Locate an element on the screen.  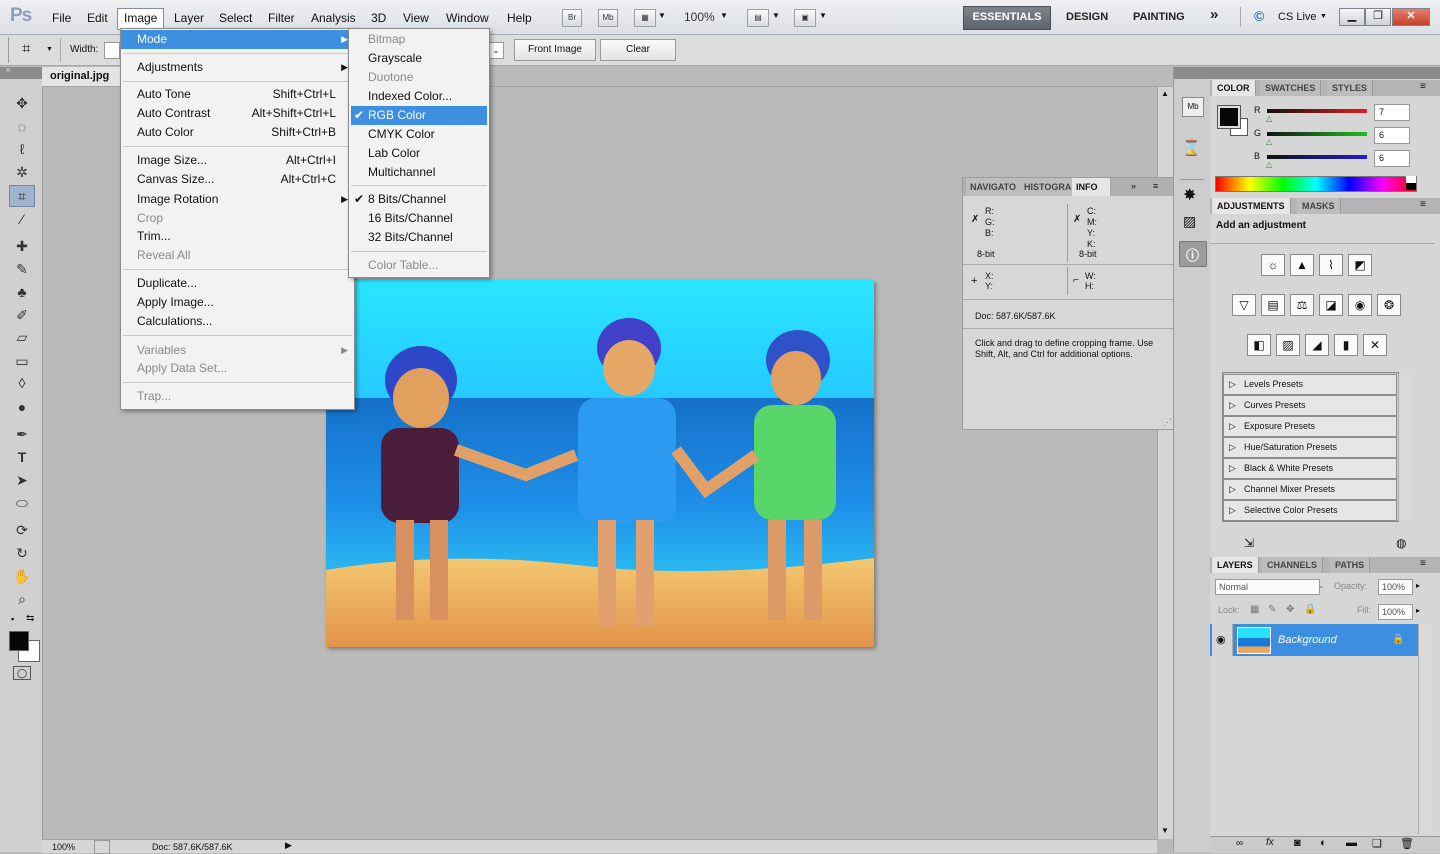
black-white-swatch is located at coordinates (1411, 183).